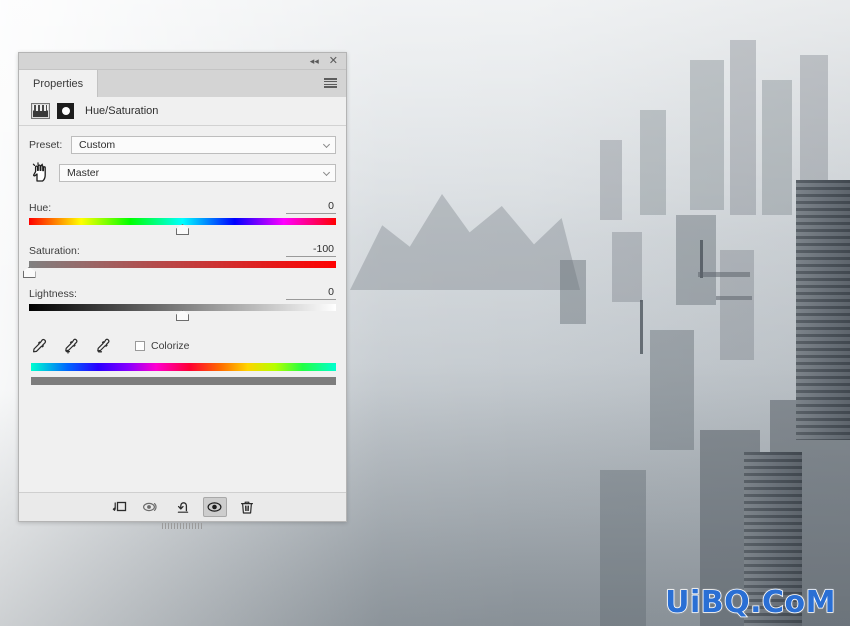 The width and height of the screenshot is (850, 626). What do you see at coordinates (750, 602) in the screenshot?
I see `site-watermark: UiBQ.CoM` at bounding box center [750, 602].